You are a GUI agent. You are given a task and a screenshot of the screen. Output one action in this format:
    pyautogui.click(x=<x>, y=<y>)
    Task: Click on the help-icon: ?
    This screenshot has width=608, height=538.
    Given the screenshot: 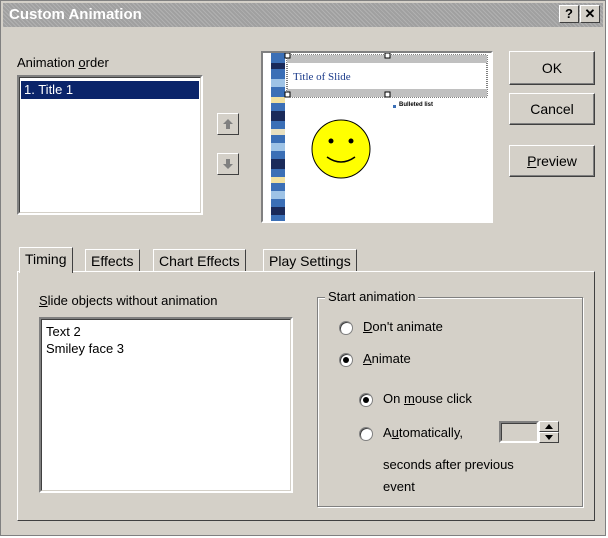 What is the action you would take?
    pyautogui.click(x=569, y=13)
    